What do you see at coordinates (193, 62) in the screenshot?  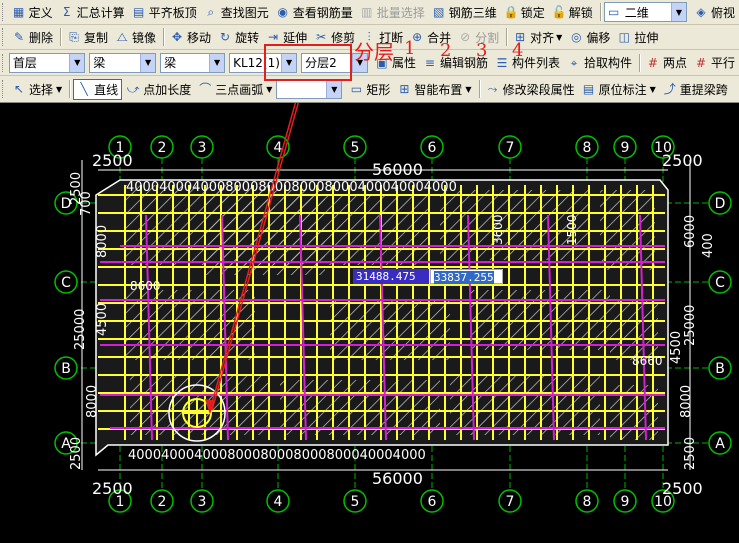 I see `type-select: 梁 ▼` at bounding box center [193, 62].